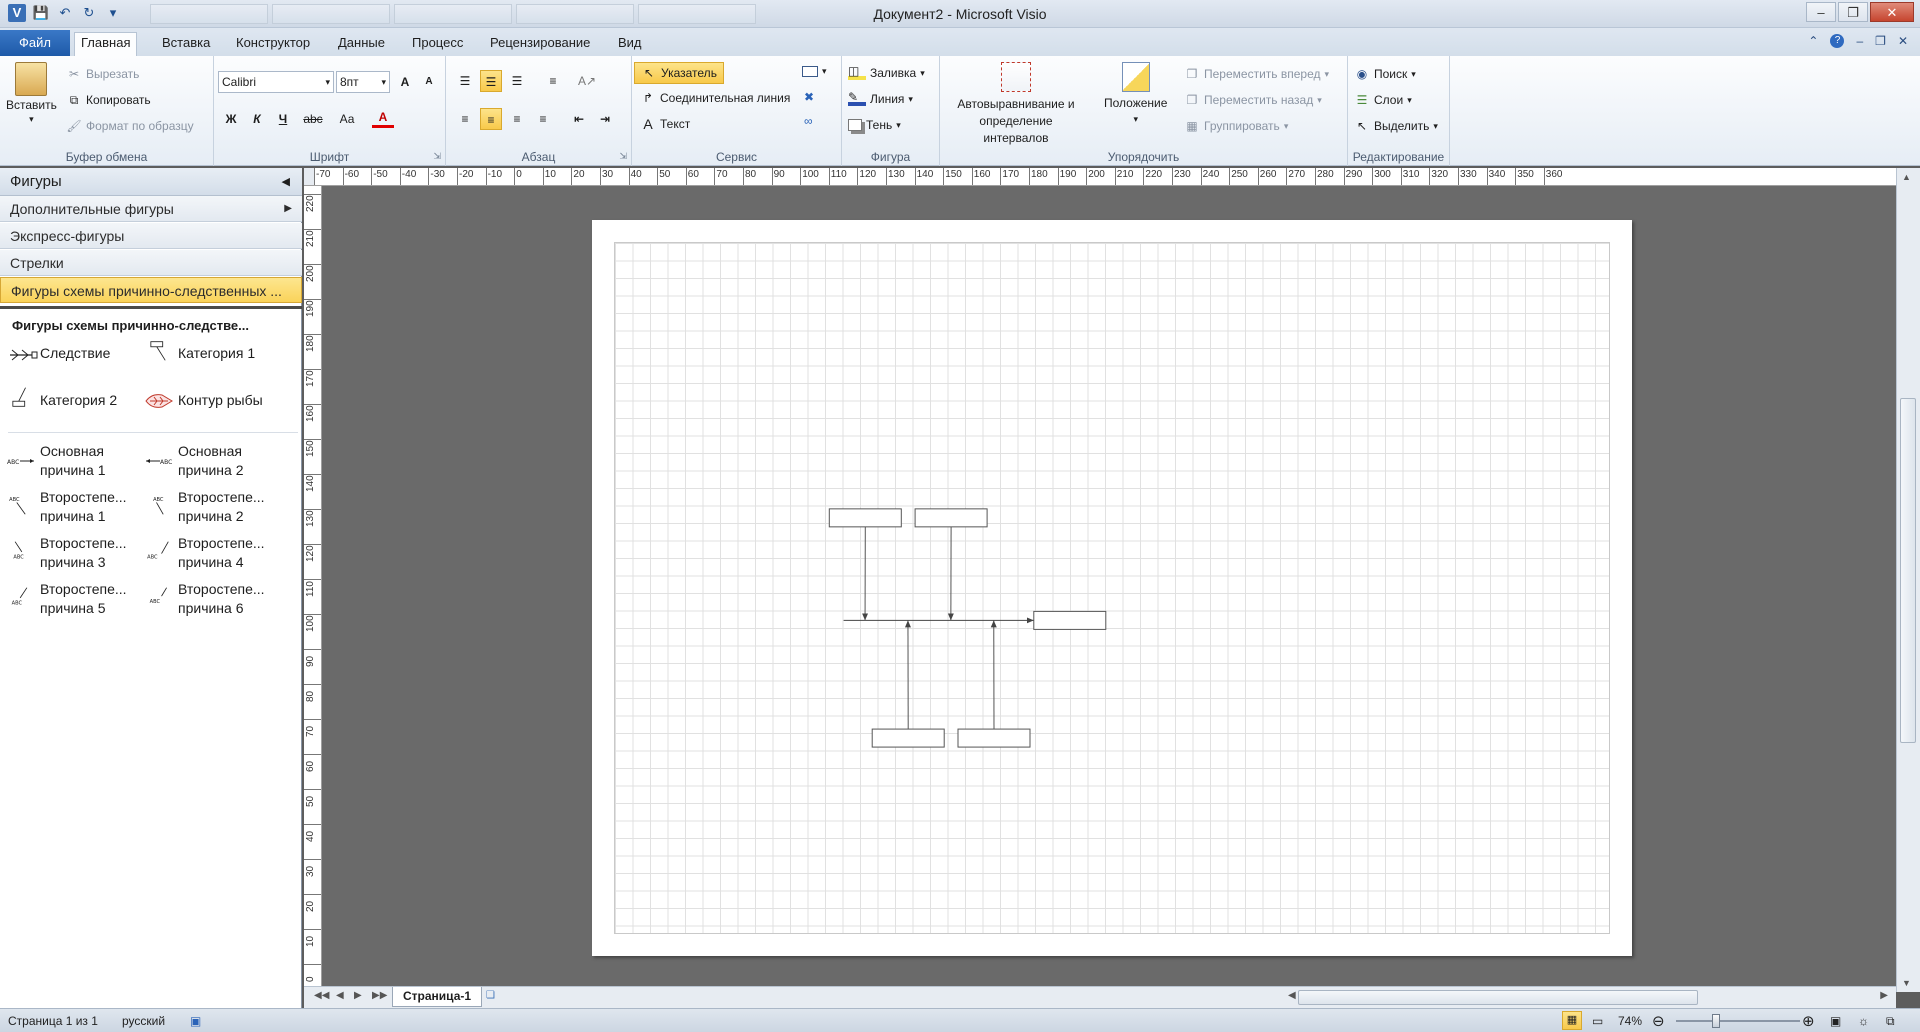 This screenshot has width=1920, height=1032. What do you see at coordinates (102, 74) in the screenshot?
I see `cut-button: ✂ Вырезать` at bounding box center [102, 74].